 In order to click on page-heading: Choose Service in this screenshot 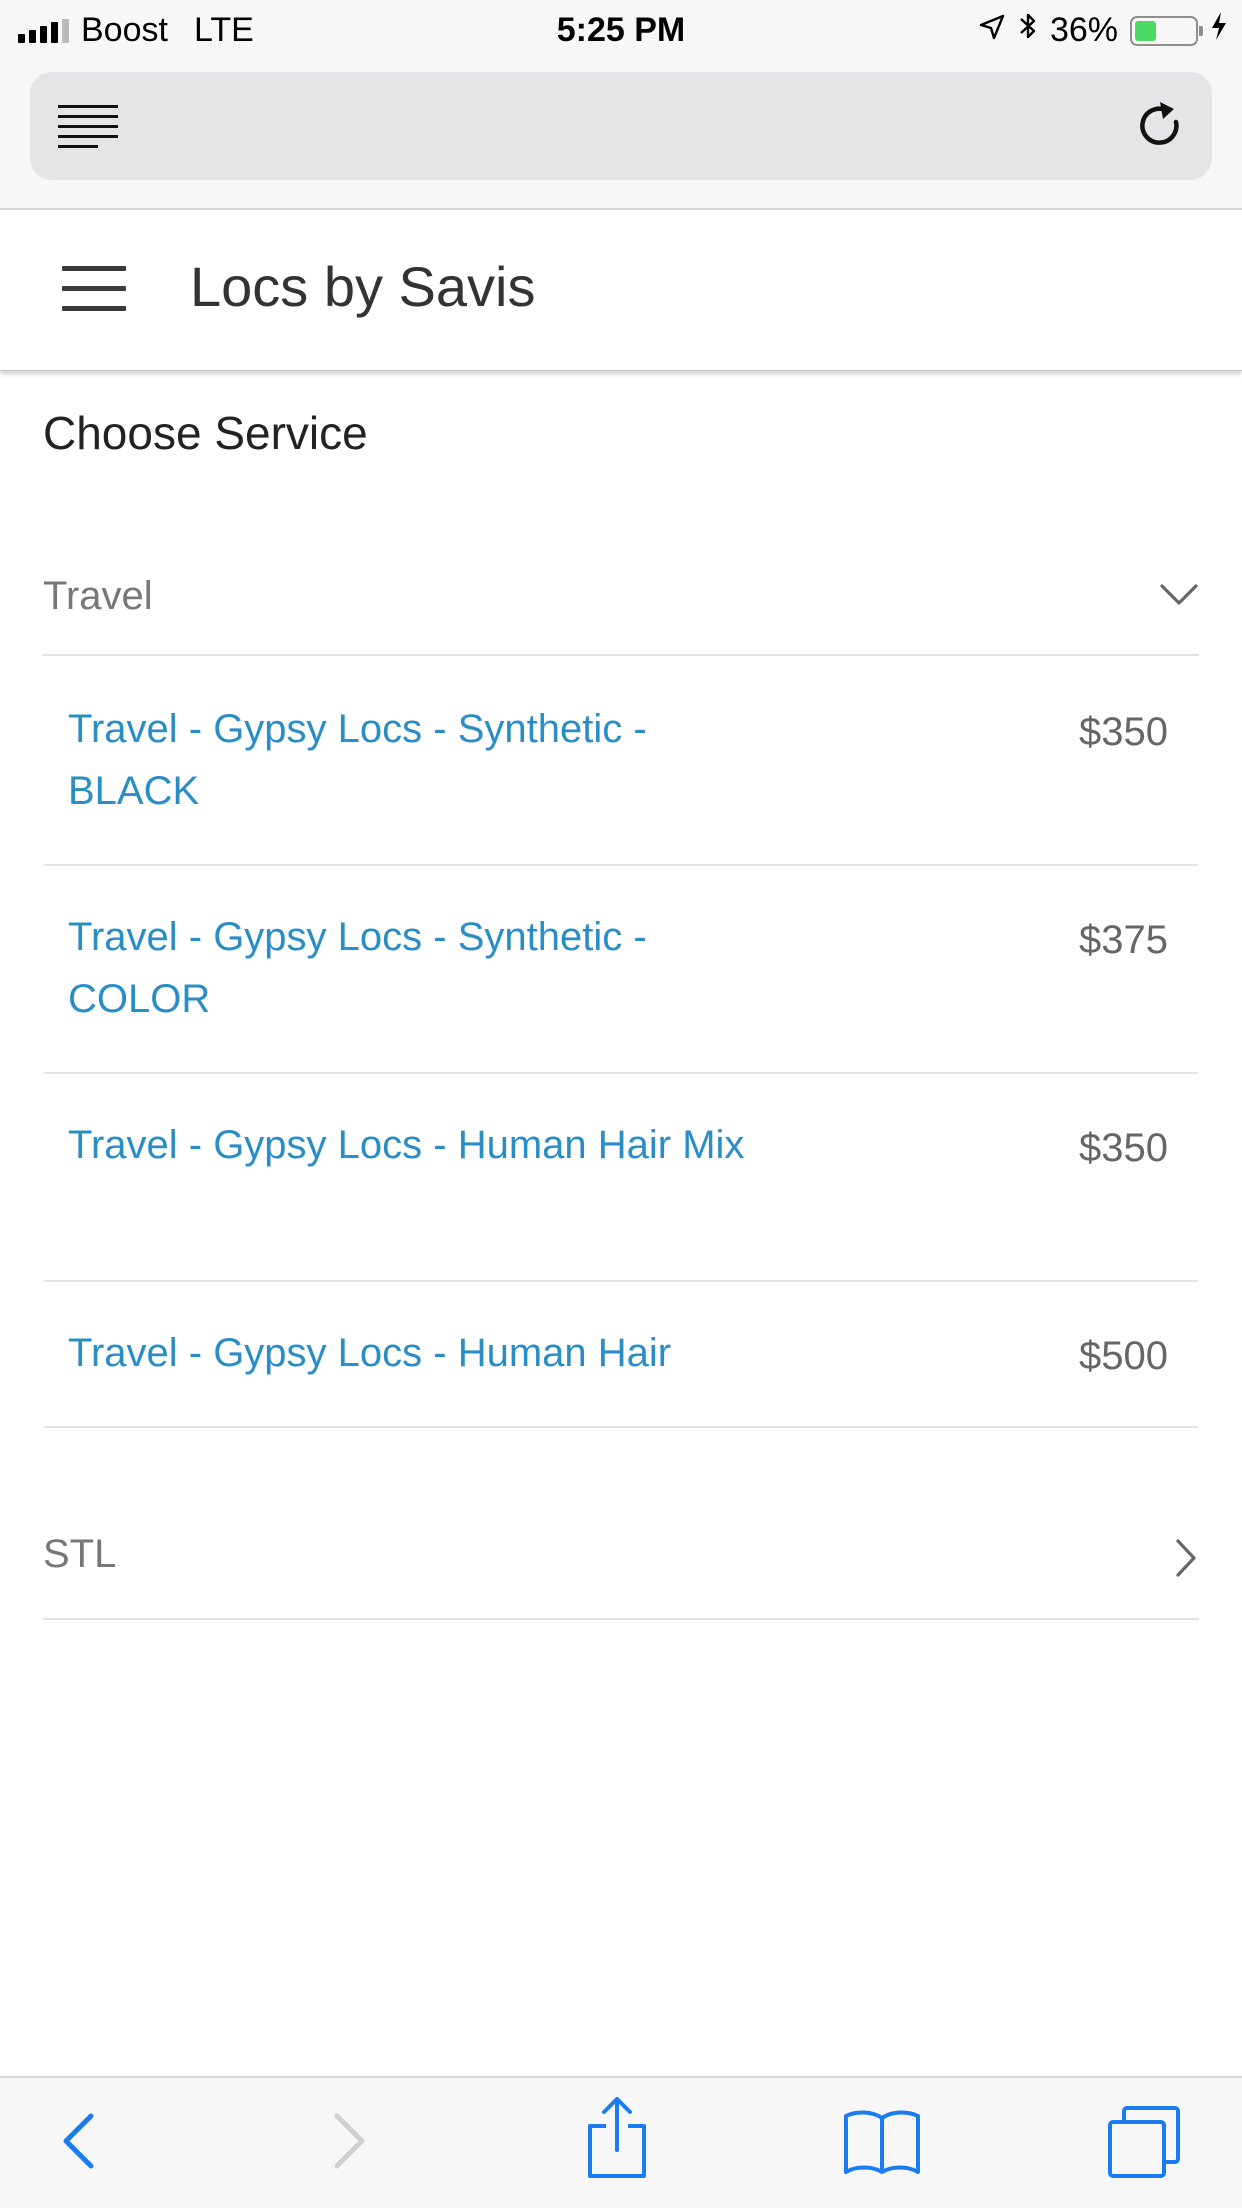, I will do `click(205, 433)`.